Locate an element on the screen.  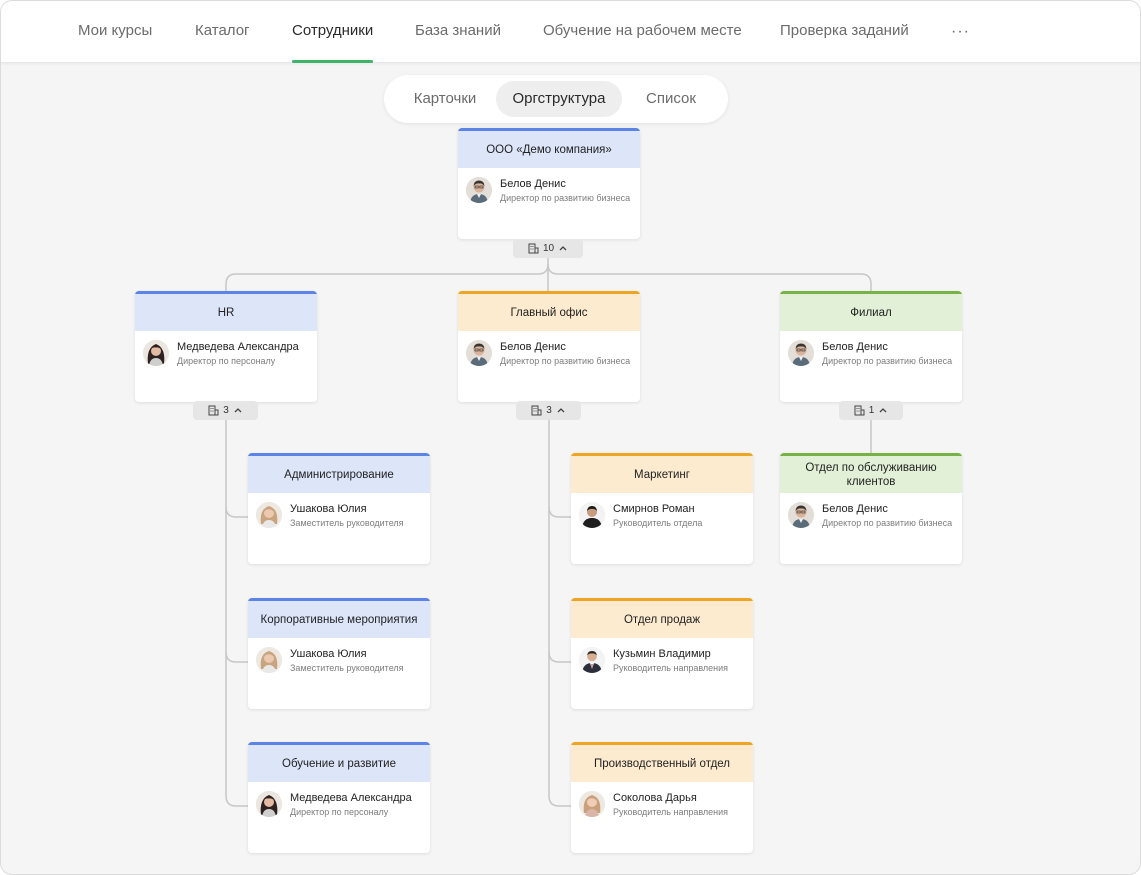
person-name: Кузьмин Владимир is located at coordinates (662, 654).